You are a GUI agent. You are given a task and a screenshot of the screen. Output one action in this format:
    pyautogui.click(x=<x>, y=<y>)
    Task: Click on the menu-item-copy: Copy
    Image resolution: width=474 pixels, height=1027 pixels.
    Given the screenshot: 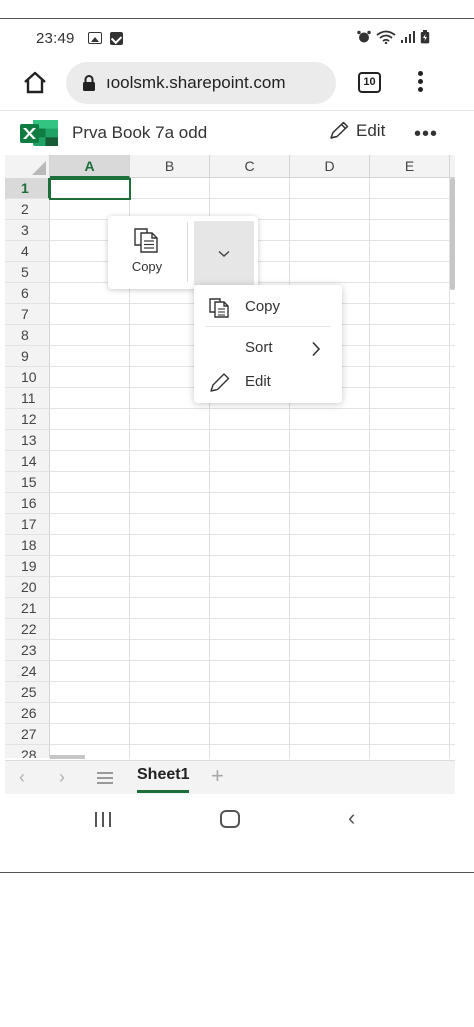 What is the action you would take?
    pyautogui.click(x=268, y=307)
    